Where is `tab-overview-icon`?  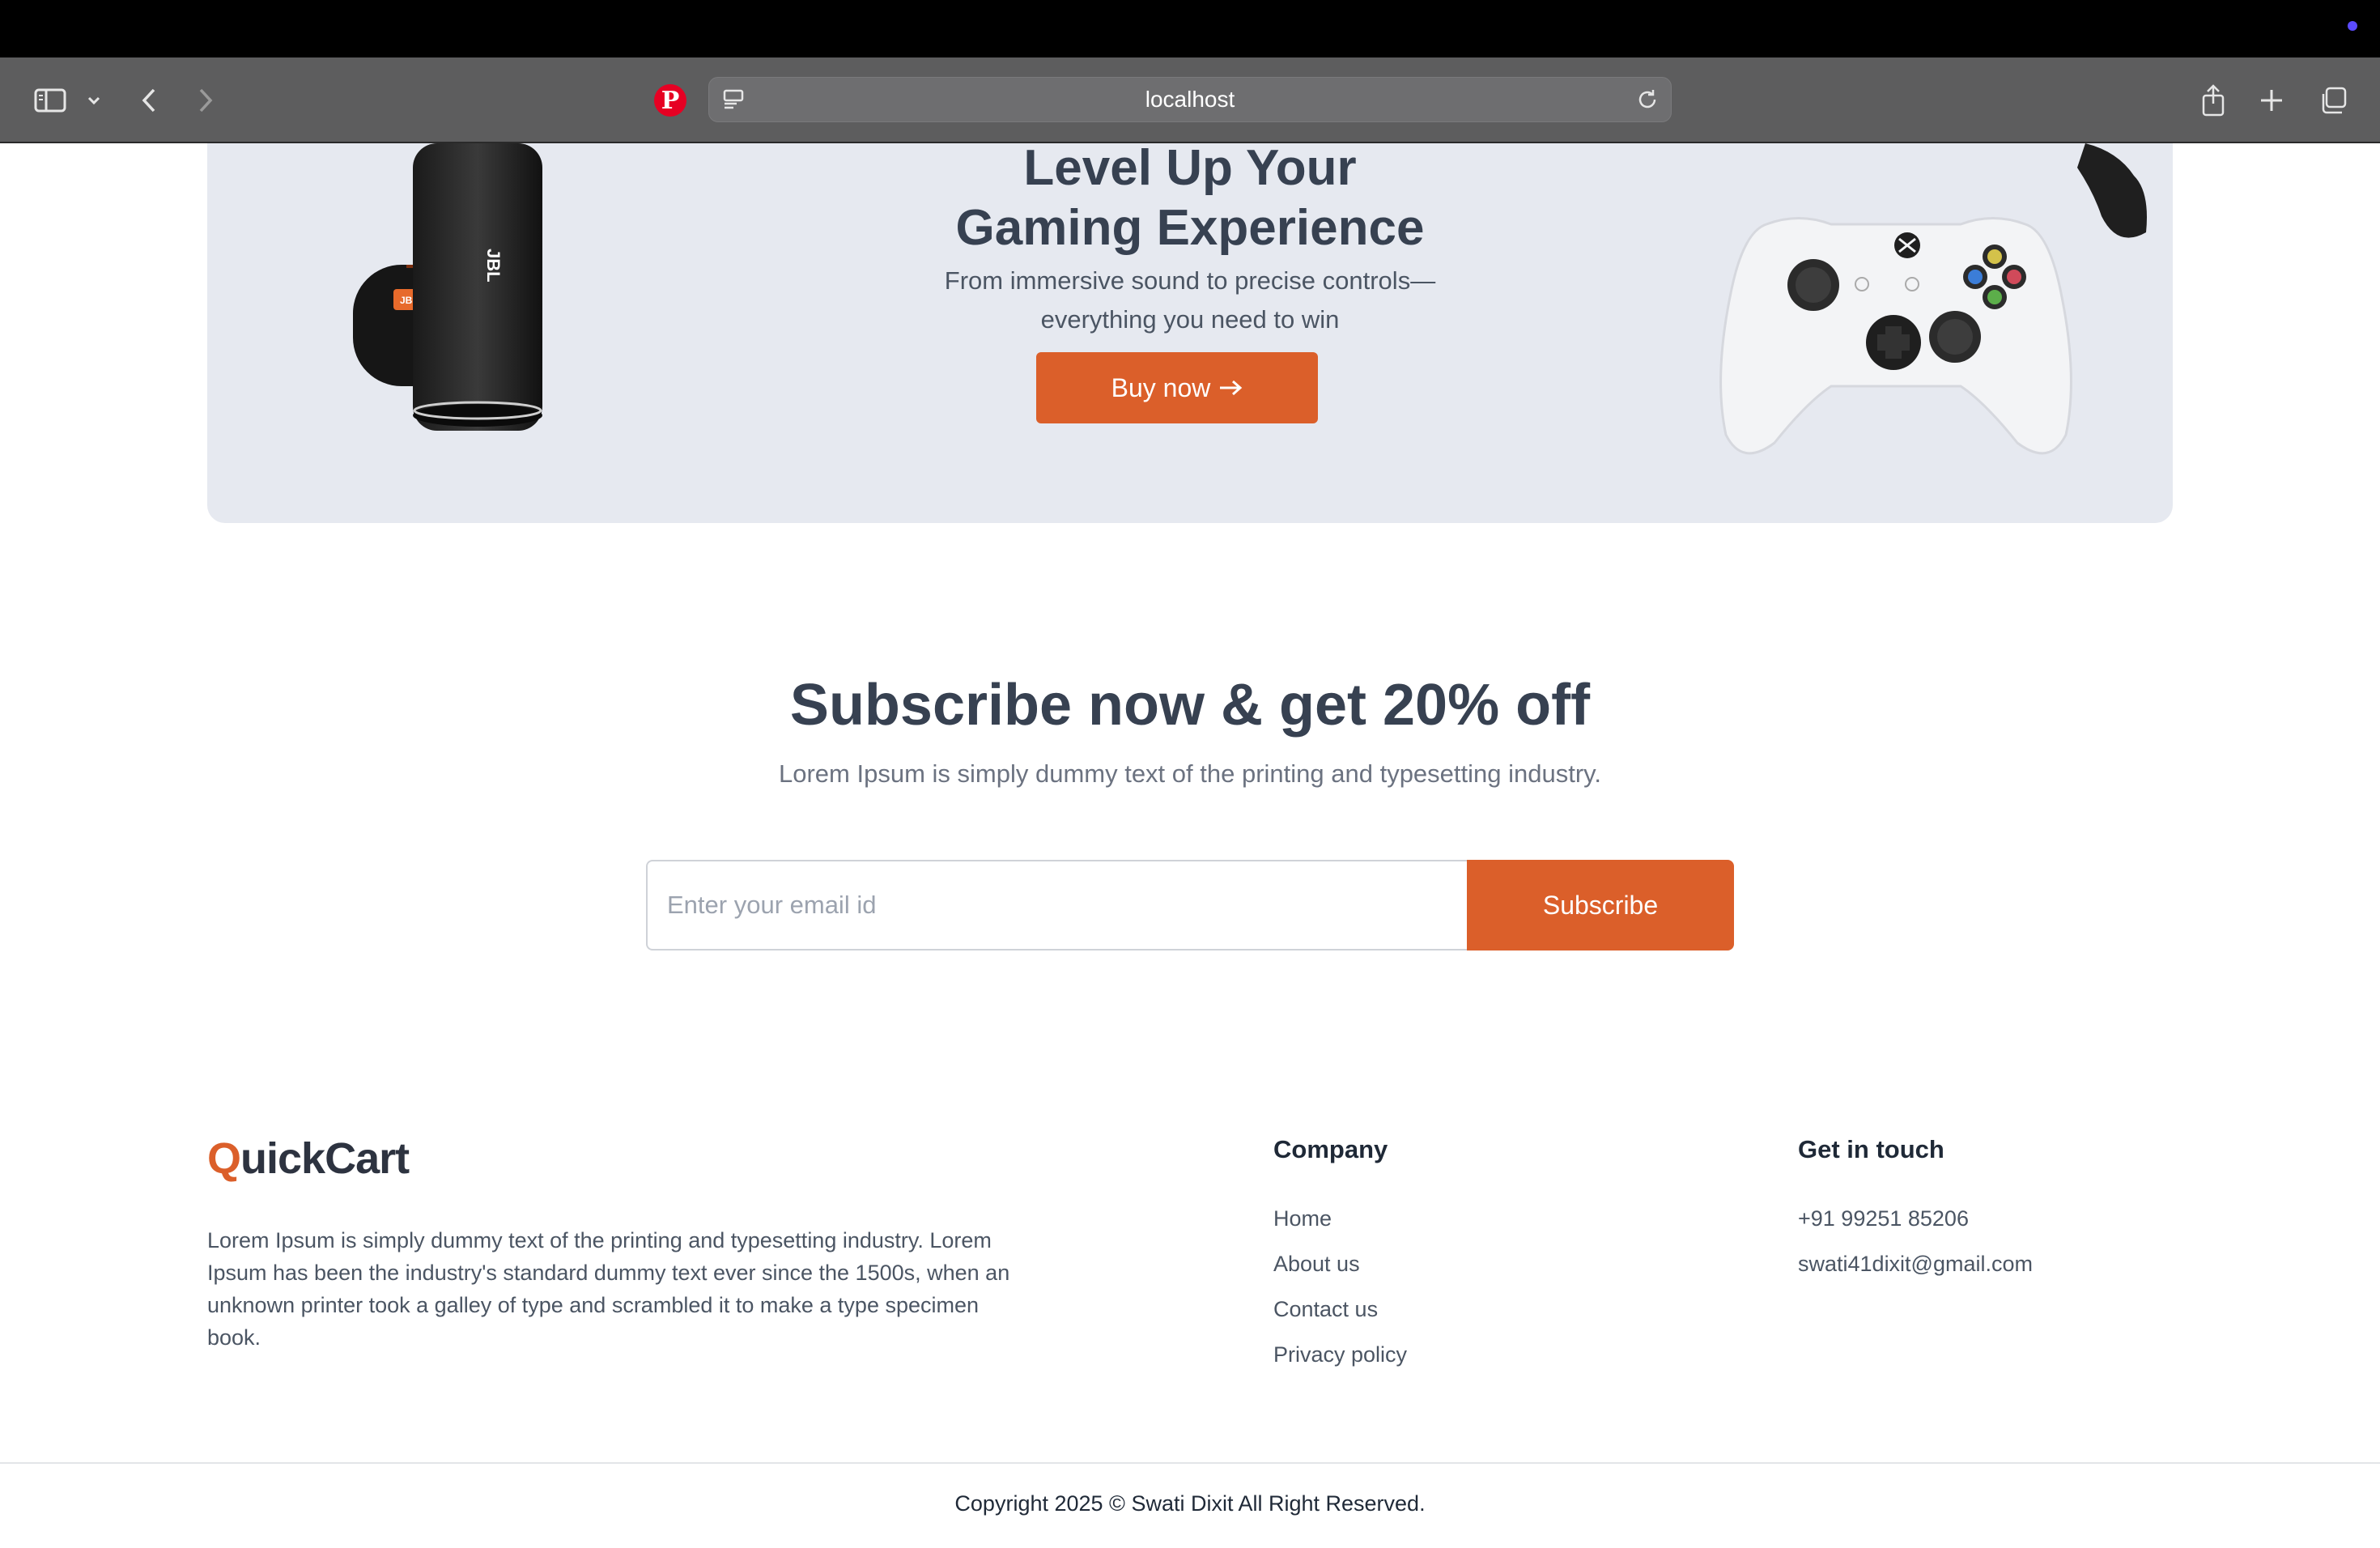 tab-overview-icon is located at coordinates (2333, 100).